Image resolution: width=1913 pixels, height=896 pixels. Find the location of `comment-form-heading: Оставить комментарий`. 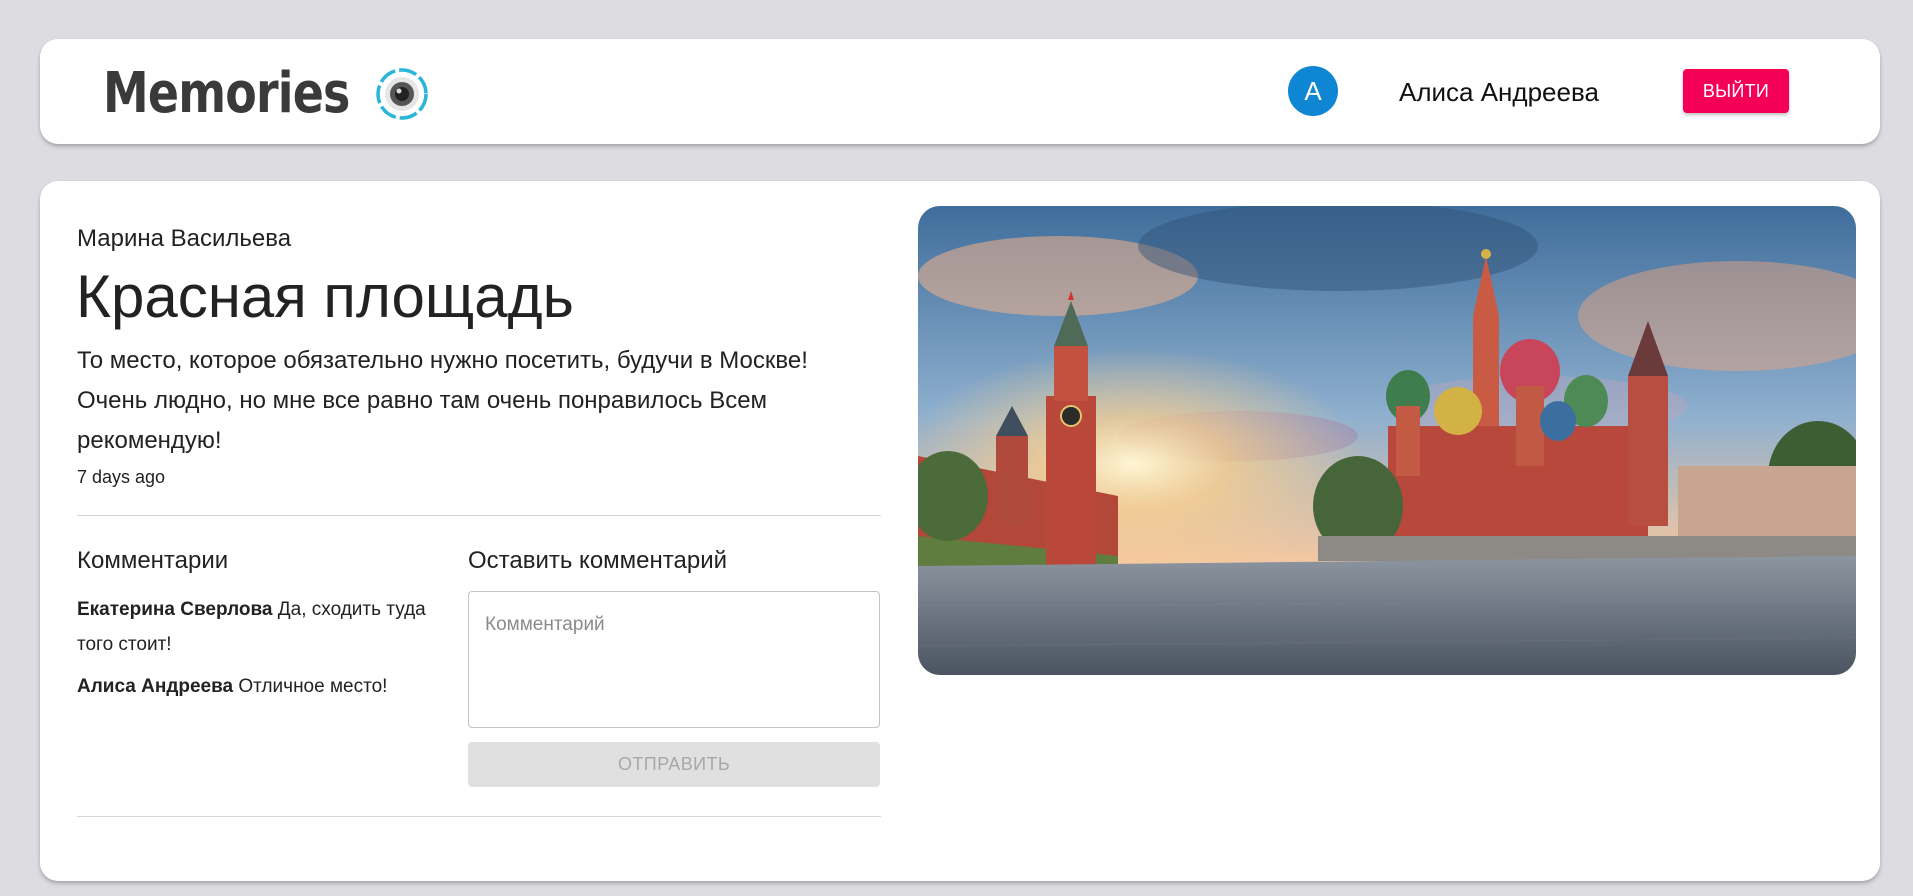

comment-form-heading: Оставить комментарий is located at coordinates (598, 560).